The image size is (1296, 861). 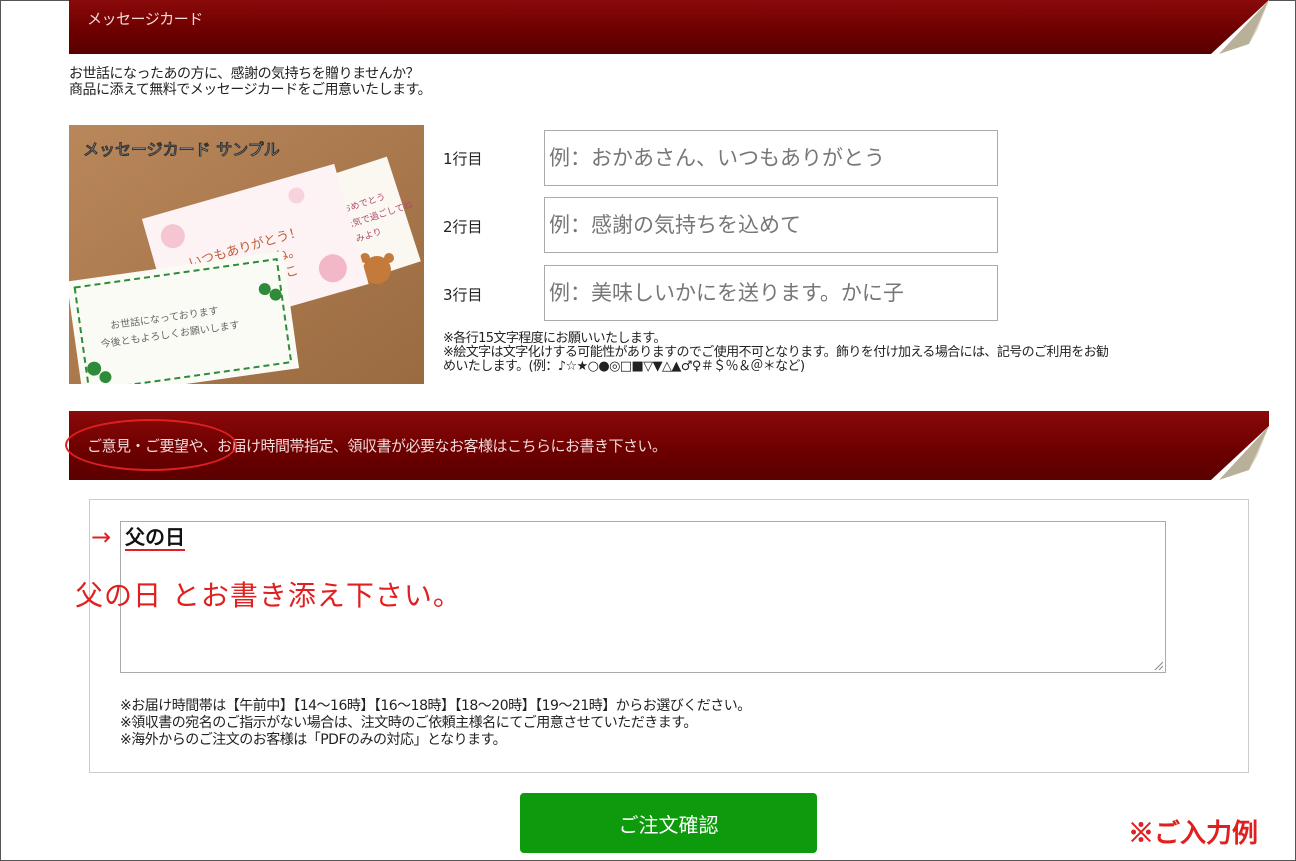 I want to click on input-example-label: ※ご入力例, so click(x=1193, y=834).